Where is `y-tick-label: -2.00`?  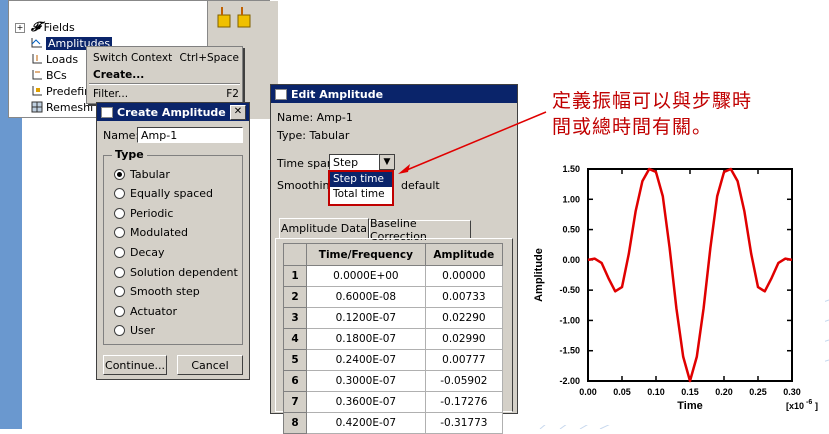
y-tick-label: -2.00 is located at coordinates (569, 381).